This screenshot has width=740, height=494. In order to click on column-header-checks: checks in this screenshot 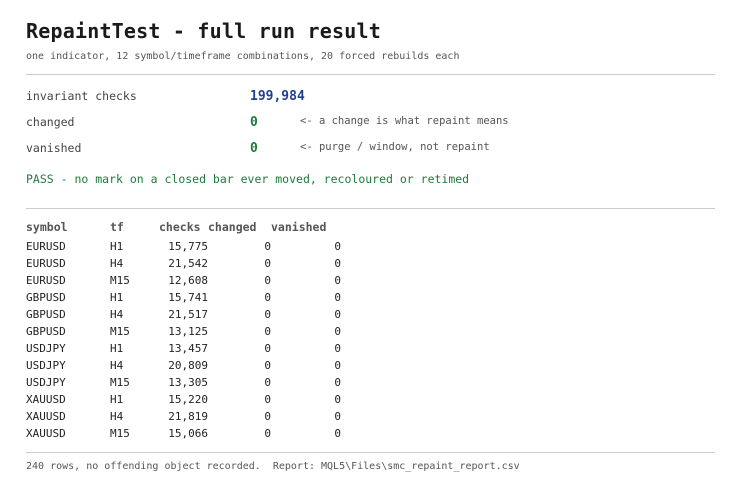, I will do `click(180, 226)`.